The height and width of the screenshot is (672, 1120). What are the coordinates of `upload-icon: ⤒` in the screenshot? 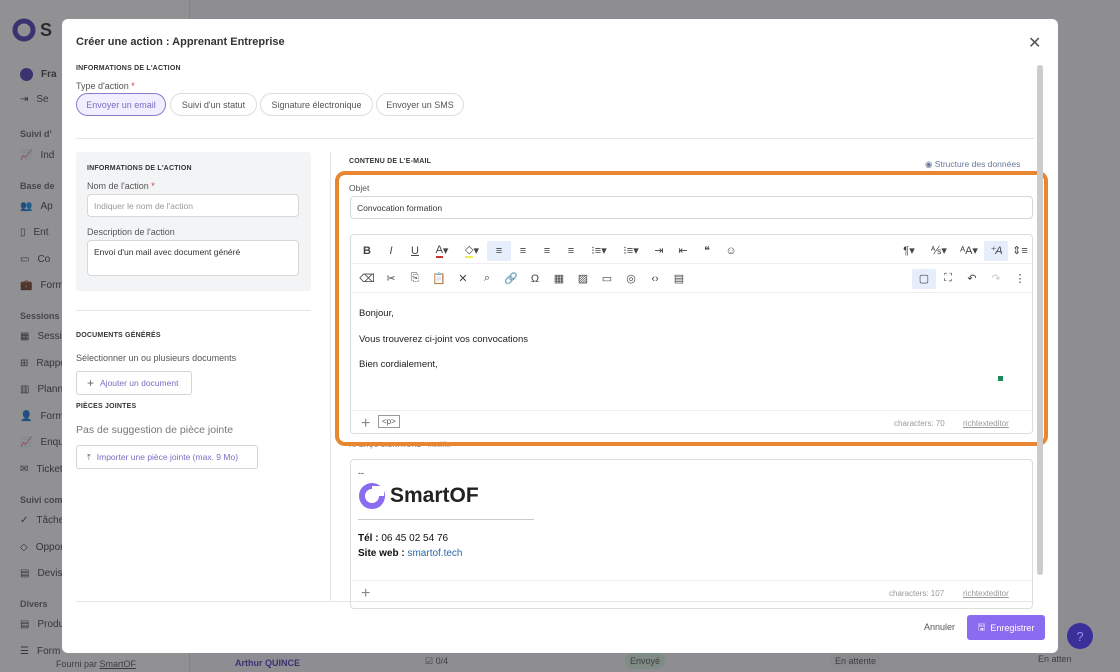 It's located at (89, 456).